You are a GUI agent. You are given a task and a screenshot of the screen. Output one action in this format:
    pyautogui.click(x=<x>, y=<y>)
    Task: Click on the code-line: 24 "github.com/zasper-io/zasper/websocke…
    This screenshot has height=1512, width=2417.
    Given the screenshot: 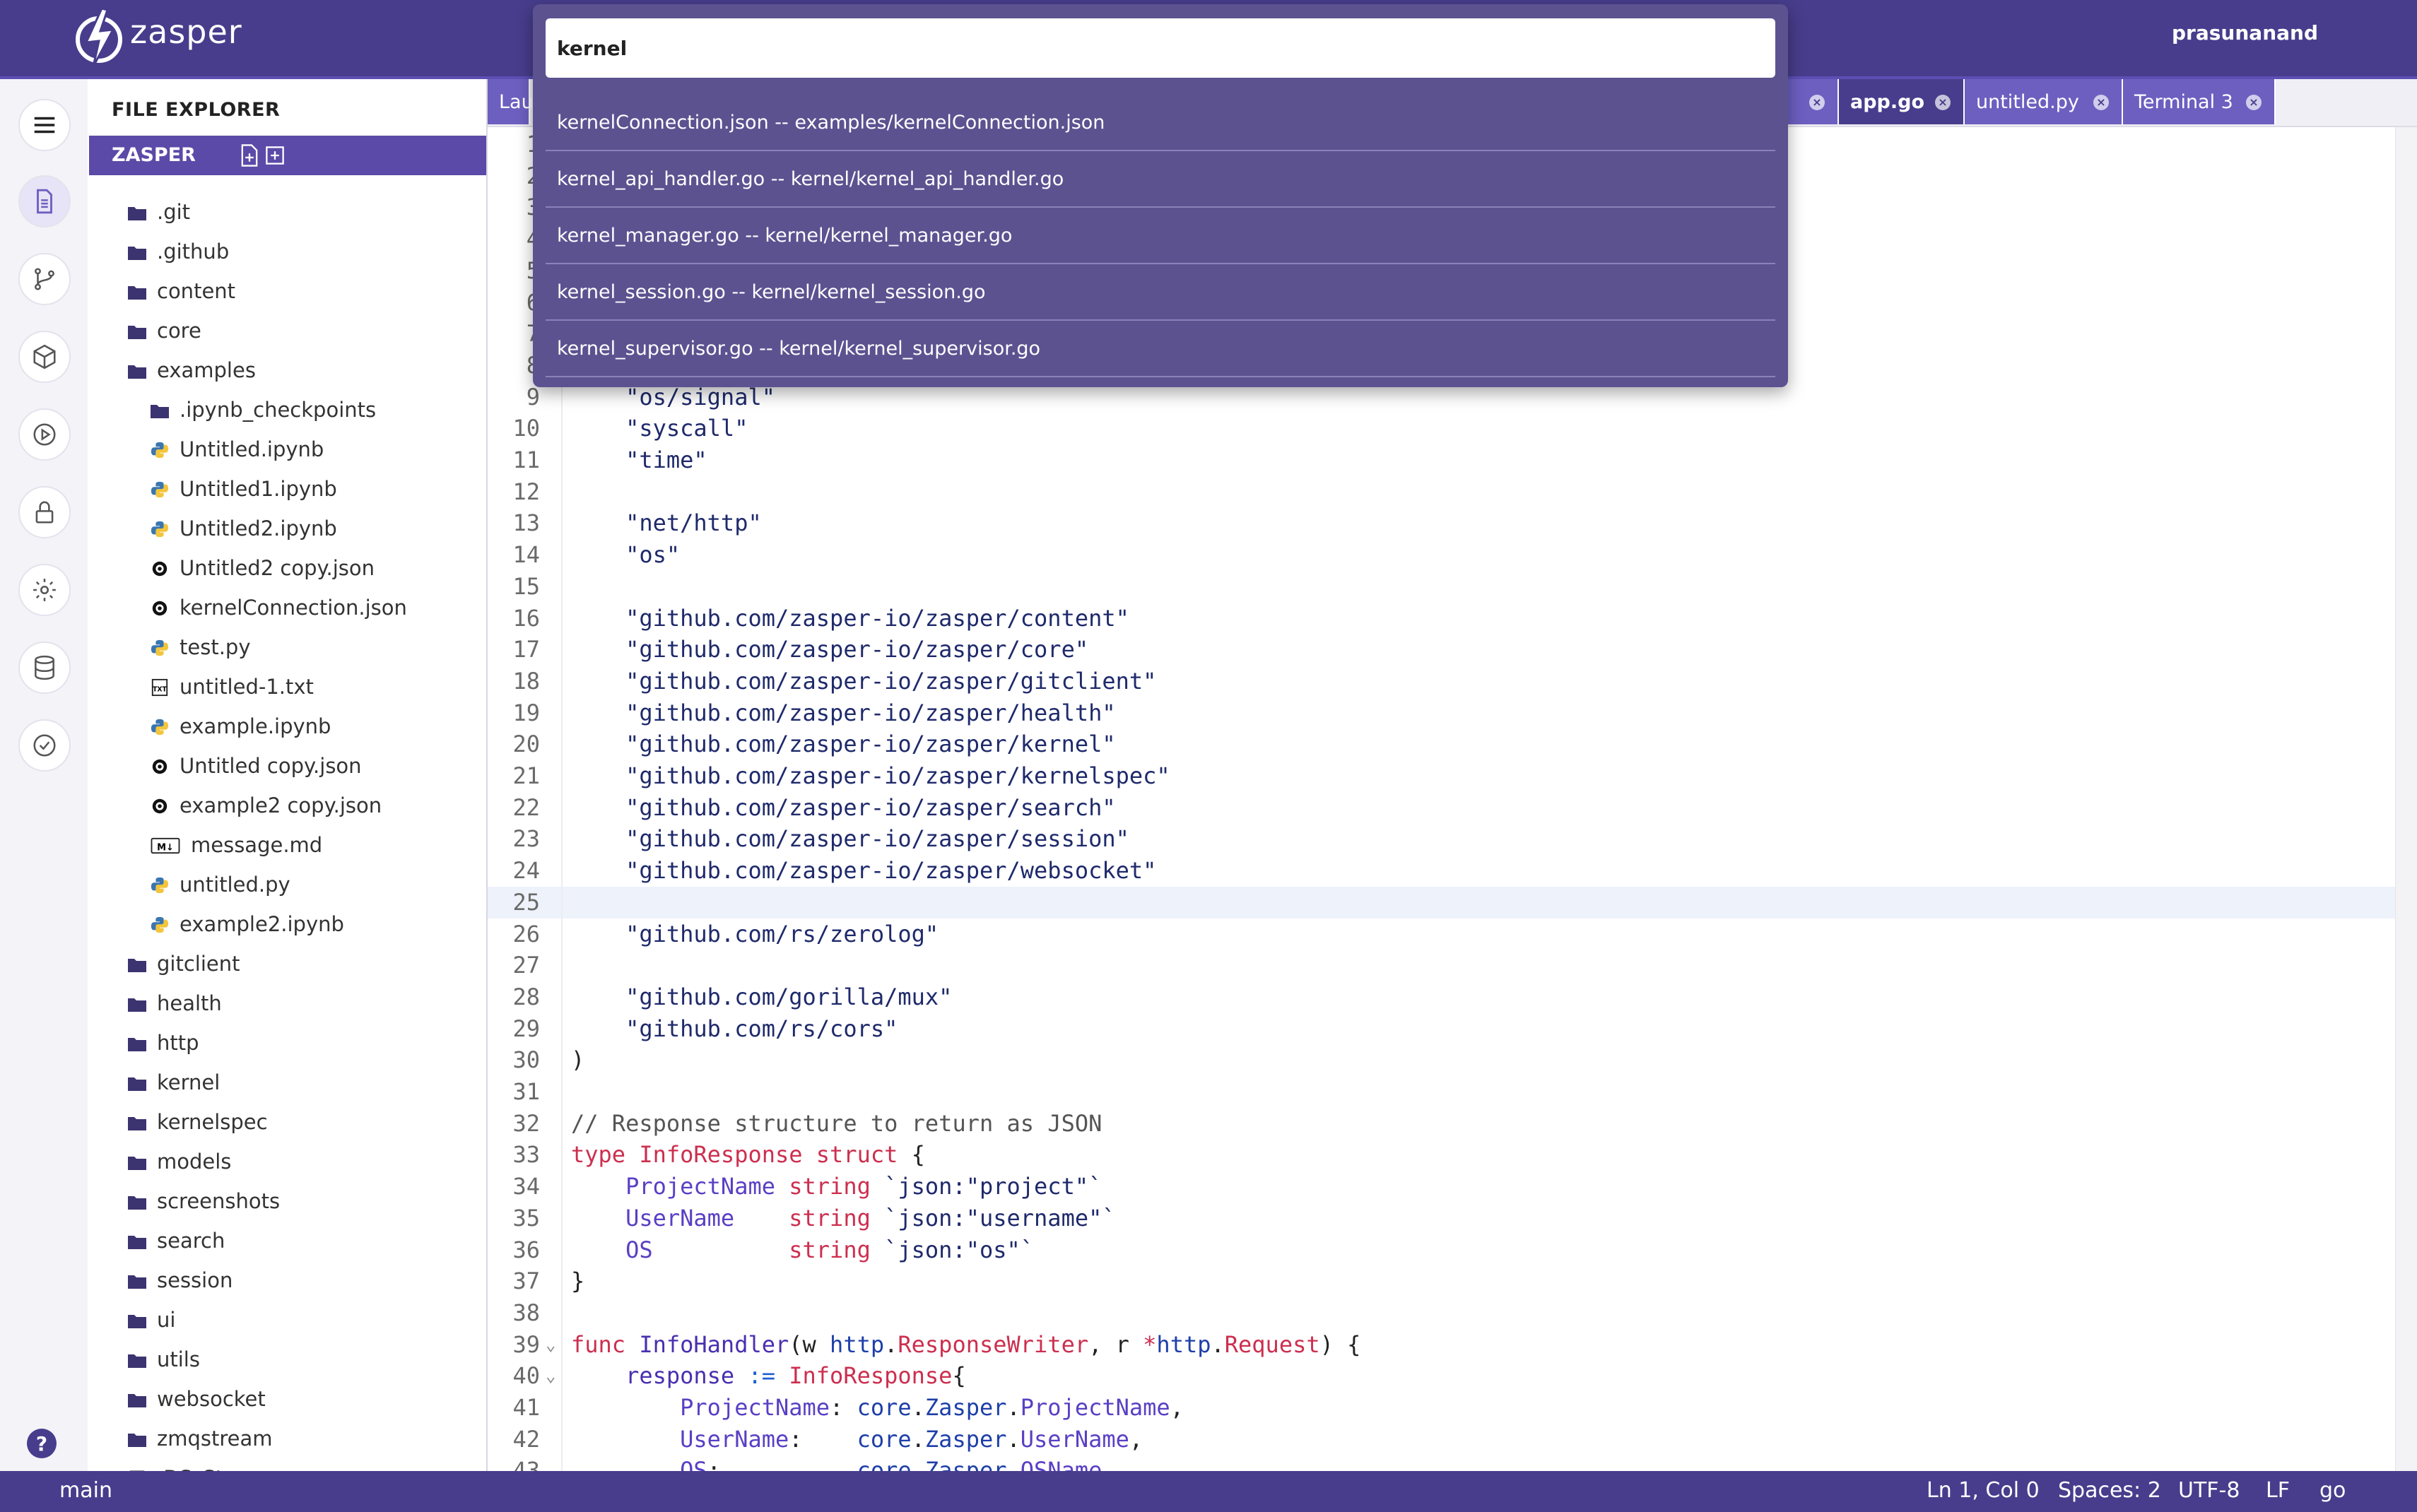 What is the action you would take?
    pyautogui.click(x=1442, y=871)
    